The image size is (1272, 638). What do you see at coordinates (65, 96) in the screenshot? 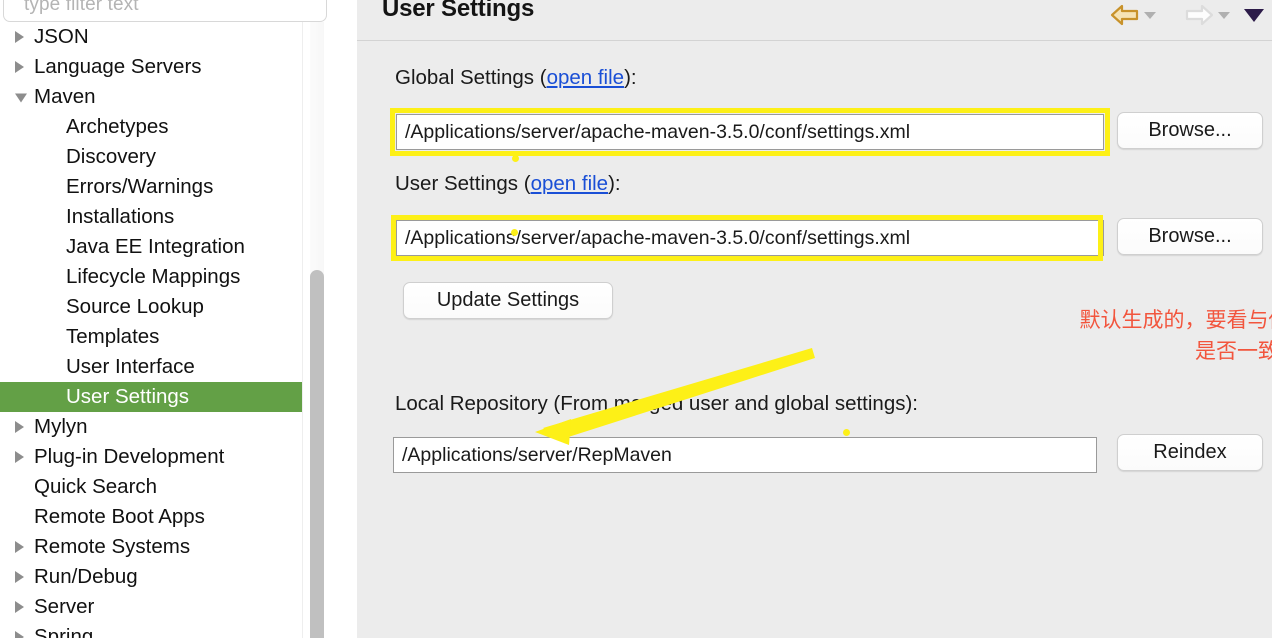
I see `sidebar-item-label: Maven` at bounding box center [65, 96].